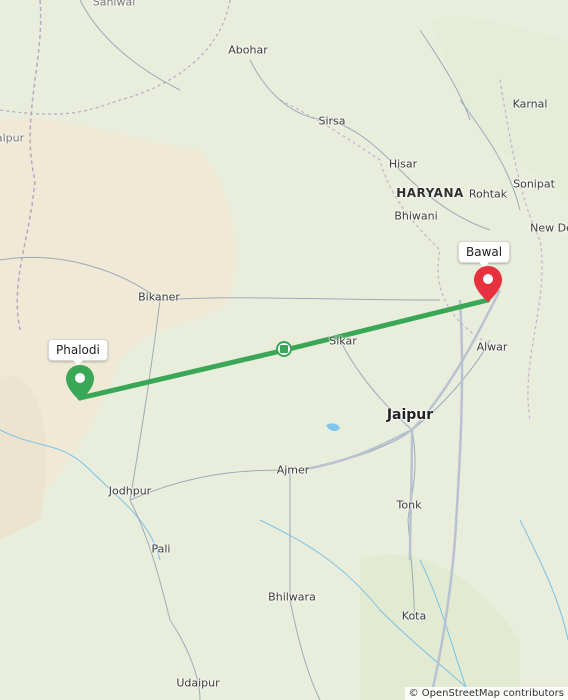 The height and width of the screenshot is (700, 568). Describe the element at coordinates (549, 228) in the screenshot. I see `place-label-newdelhi: New Del` at that location.